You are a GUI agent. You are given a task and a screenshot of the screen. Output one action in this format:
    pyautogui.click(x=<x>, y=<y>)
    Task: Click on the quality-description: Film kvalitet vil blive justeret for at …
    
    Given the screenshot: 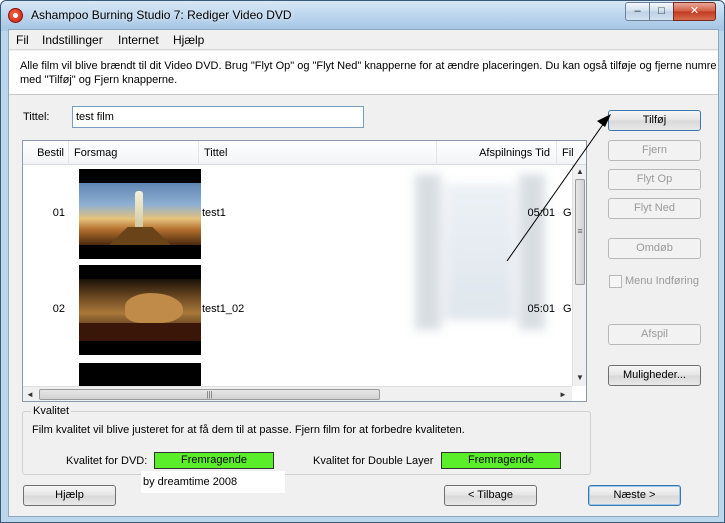 What is the action you would take?
    pyautogui.click(x=248, y=430)
    